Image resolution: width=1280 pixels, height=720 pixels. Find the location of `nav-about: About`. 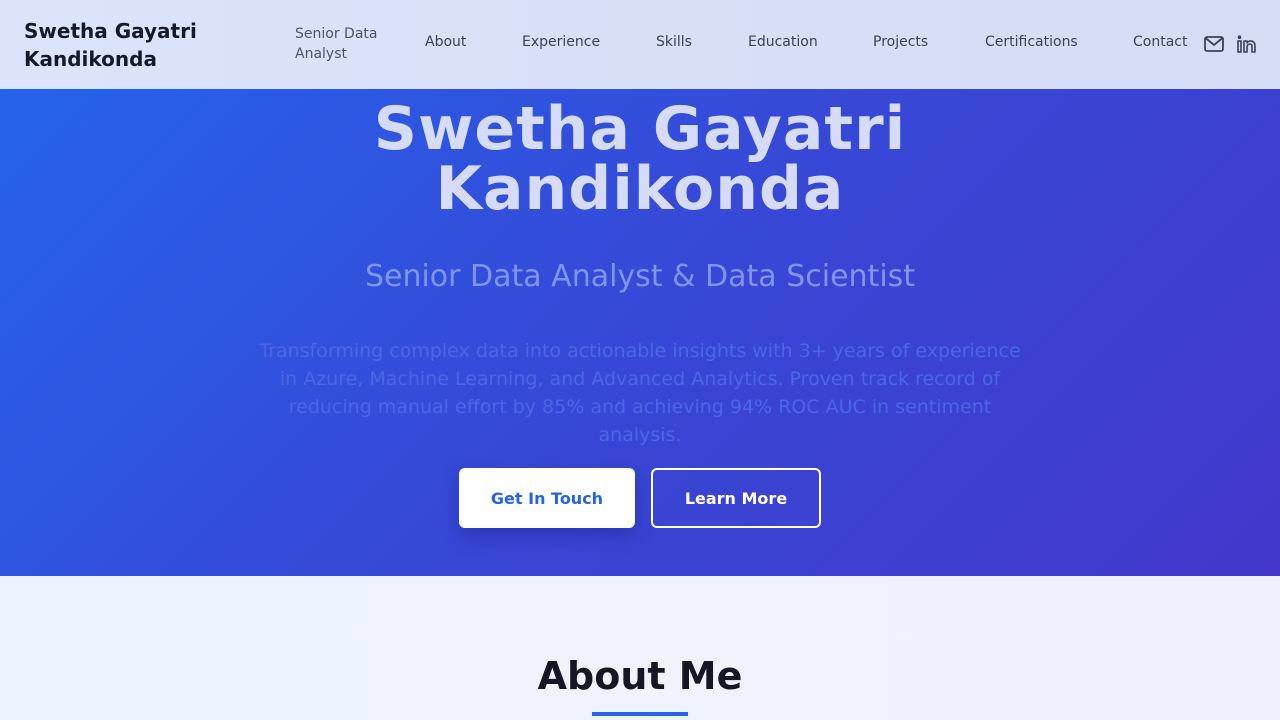

nav-about: About is located at coordinates (445, 42).